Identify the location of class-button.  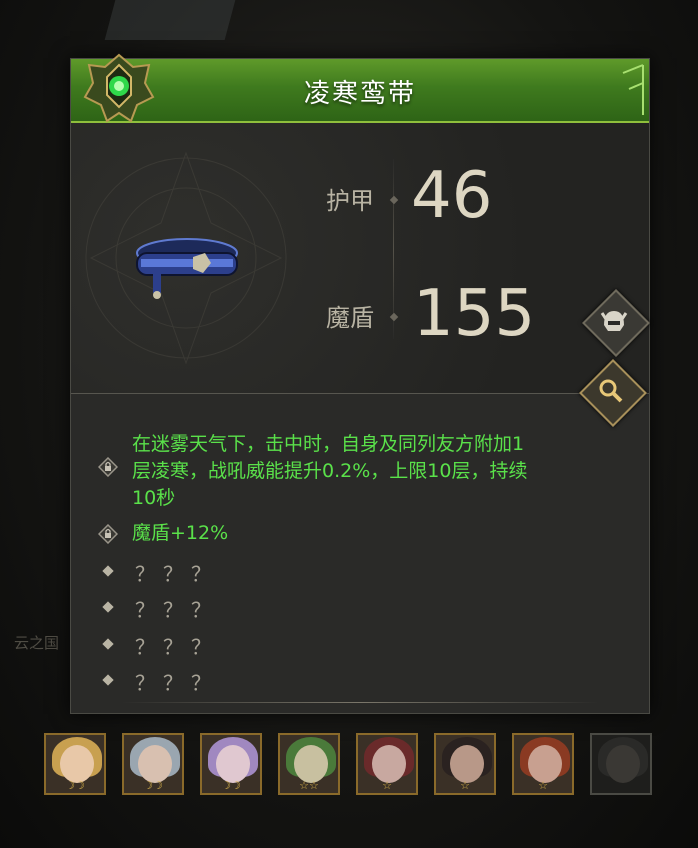
(616, 323).